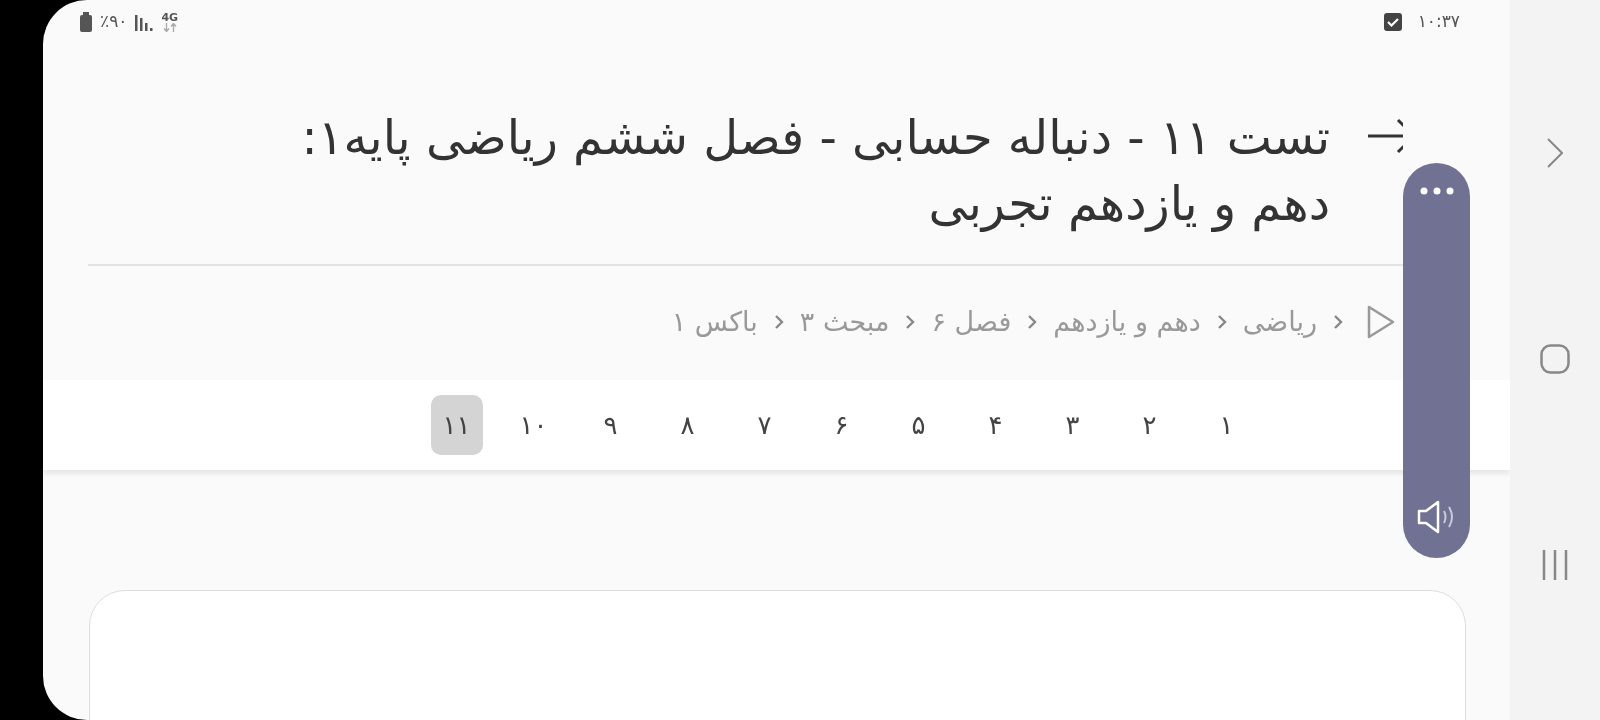  I want to click on battery-icon, so click(86, 22).